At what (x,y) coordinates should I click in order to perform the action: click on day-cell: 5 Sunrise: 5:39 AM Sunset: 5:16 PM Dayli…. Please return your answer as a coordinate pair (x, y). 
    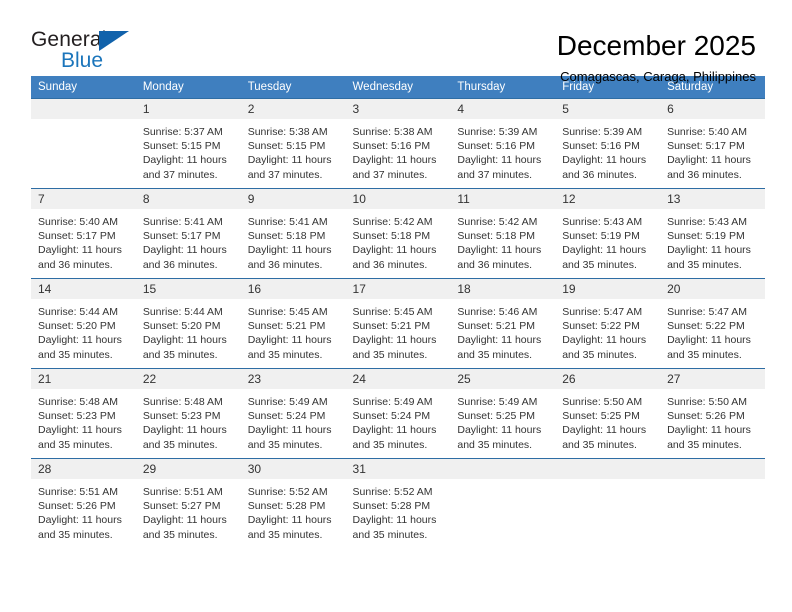
    Looking at the image, I should click on (608, 143).